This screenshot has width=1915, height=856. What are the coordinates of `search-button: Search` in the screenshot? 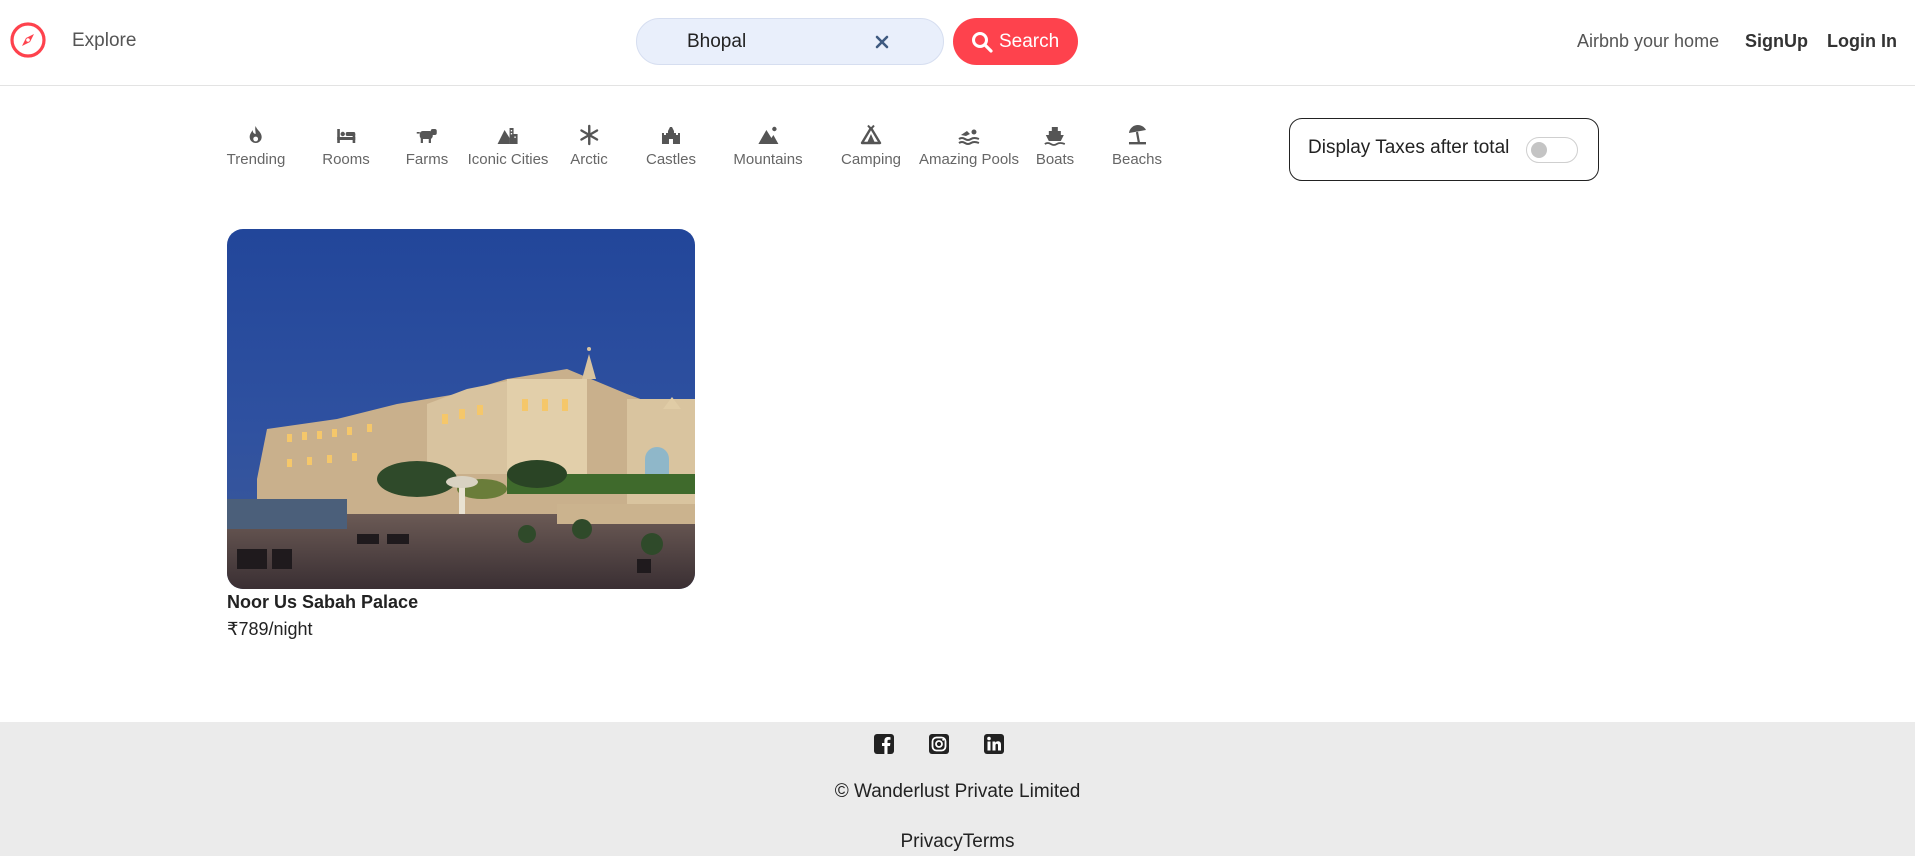 It's located at (1015, 41).